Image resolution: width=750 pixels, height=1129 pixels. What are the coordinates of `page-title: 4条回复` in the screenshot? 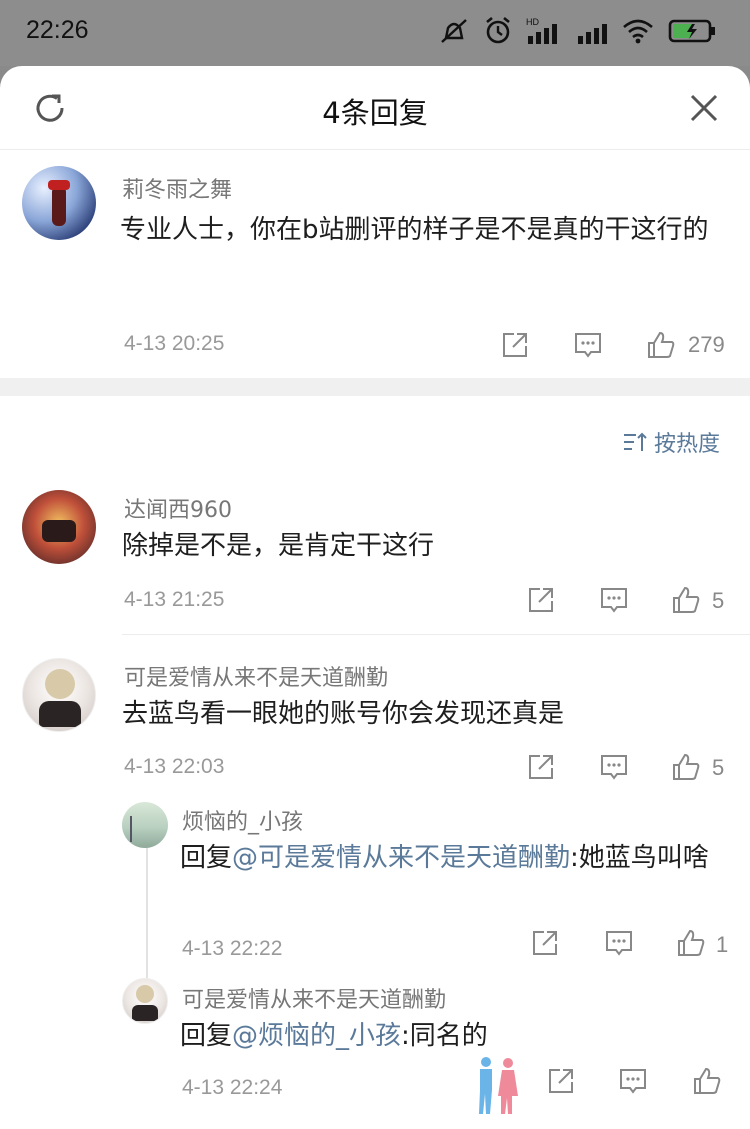 It's located at (375, 113).